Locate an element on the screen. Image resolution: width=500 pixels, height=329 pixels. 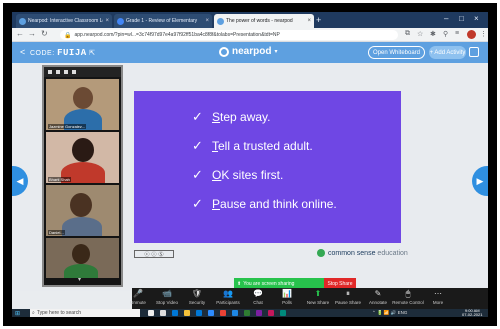
search-icon: ⌕ is located at coordinates (33, 313).